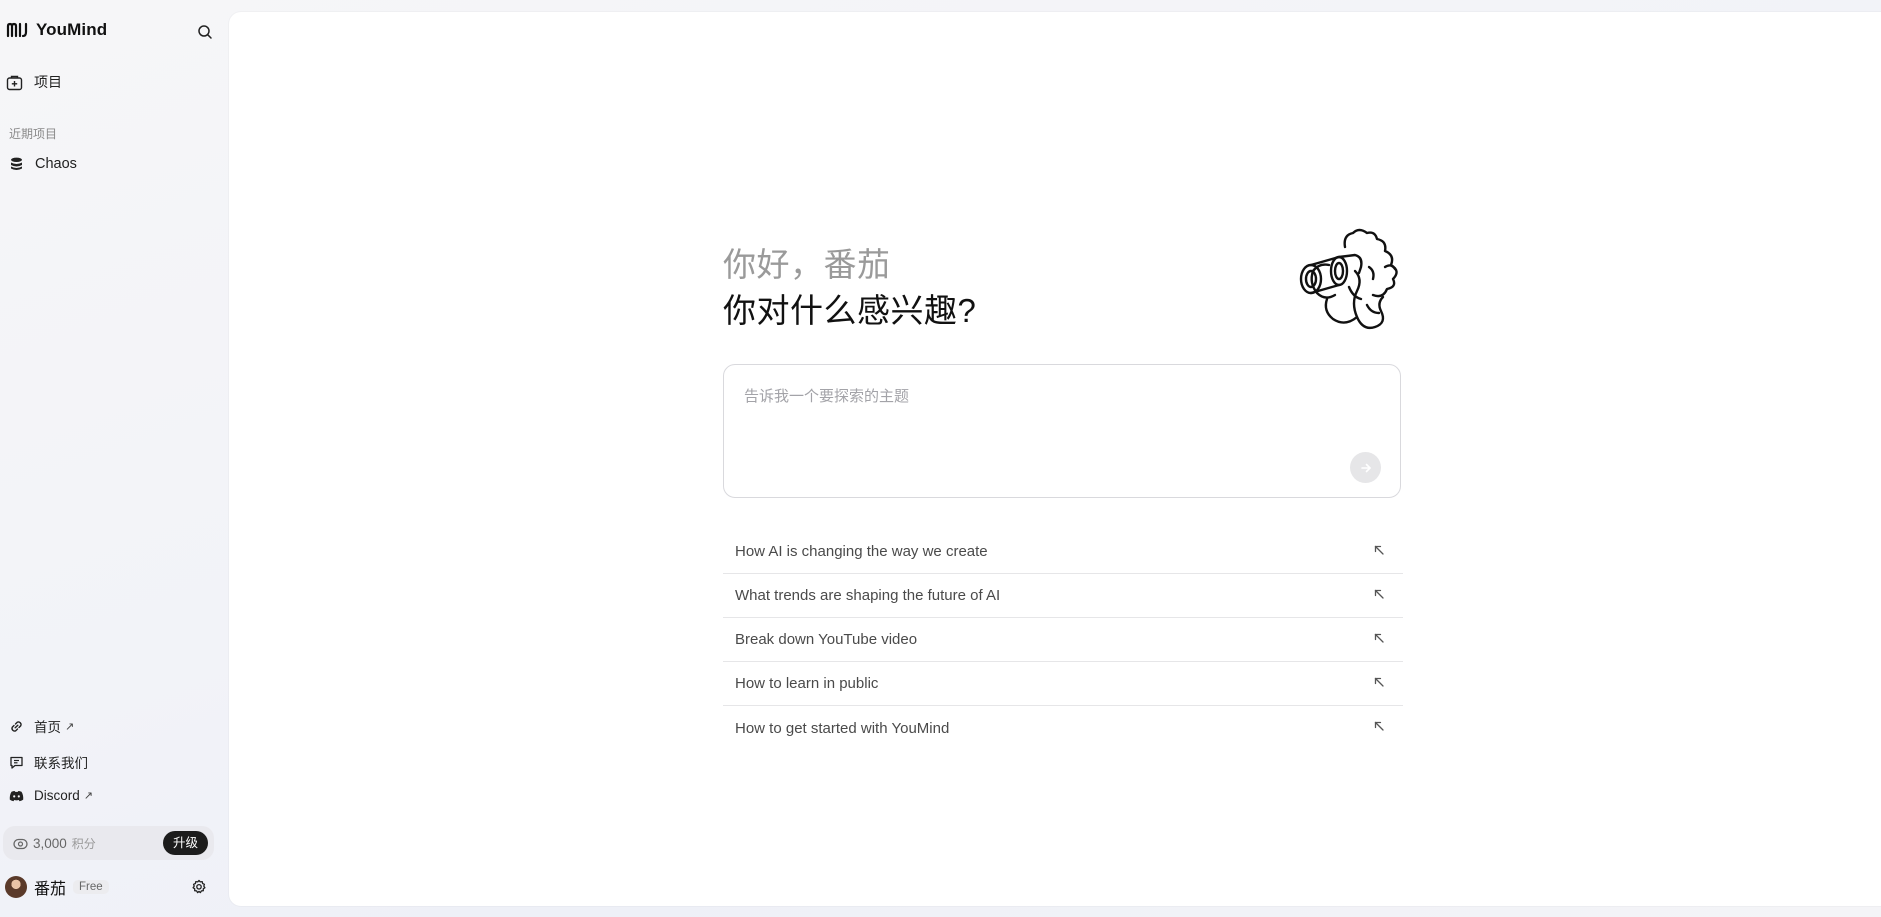 The width and height of the screenshot is (1881, 917). What do you see at coordinates (16, 887) in the screenshot?
I see `avatar` at bounding box center [16, 887].